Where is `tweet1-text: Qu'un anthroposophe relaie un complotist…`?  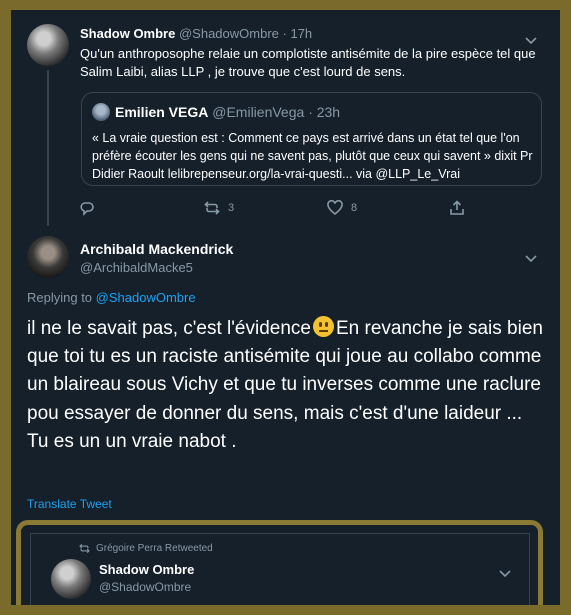 tweet1-text: Qu'un anthroposophe relaie un complotist… is located at coordinates (308, 62).